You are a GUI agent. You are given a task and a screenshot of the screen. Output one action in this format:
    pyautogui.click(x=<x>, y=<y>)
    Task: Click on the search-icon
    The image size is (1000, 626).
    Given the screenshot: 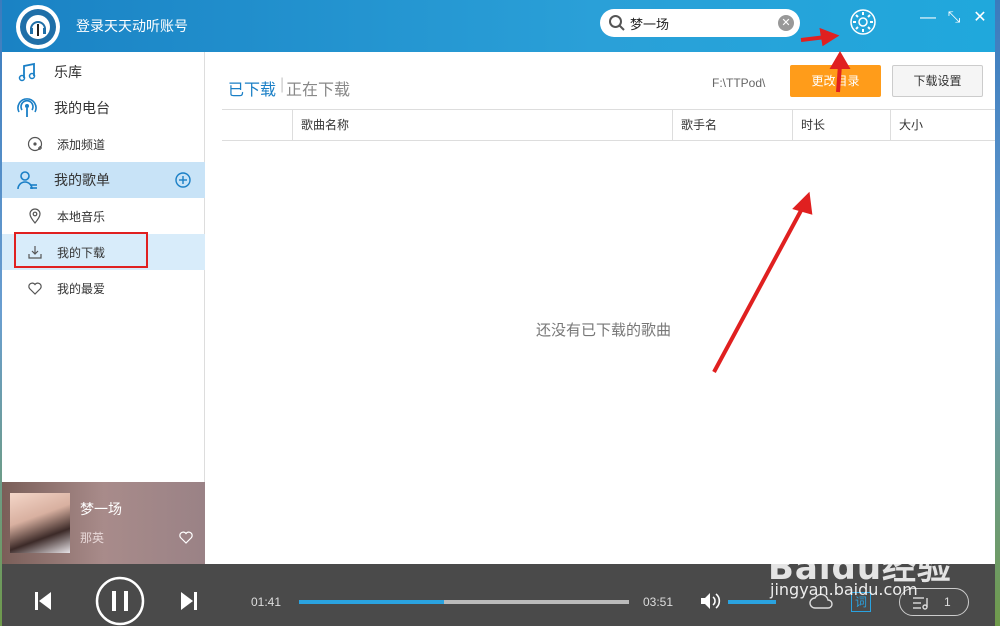 What is the action you would take?
    pyautogui.click(x=617, y=23)
    